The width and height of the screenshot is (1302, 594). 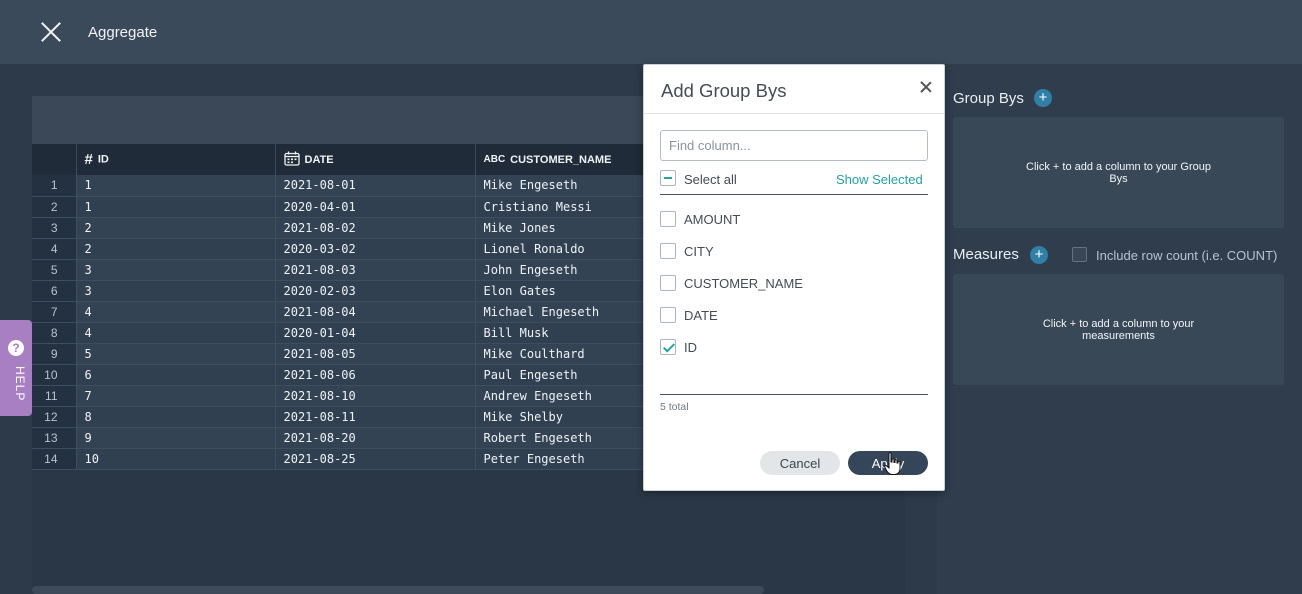 I want to click on row-number: 4, so click(x=54, y=249).